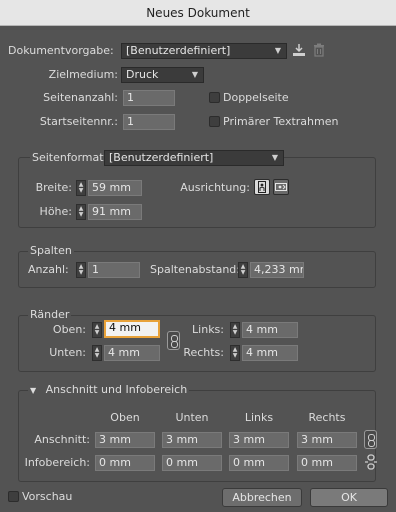 This screenshot has height=512, width=396. I want to click on margin-bottom-label: Unten:, so click(67, 352).